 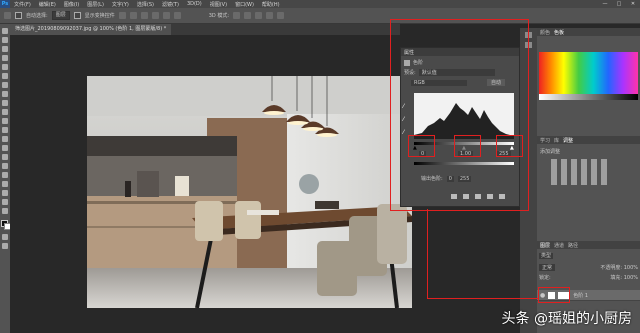 I want to click on healing-brush-tool-icon, so click(x=5, y=85).